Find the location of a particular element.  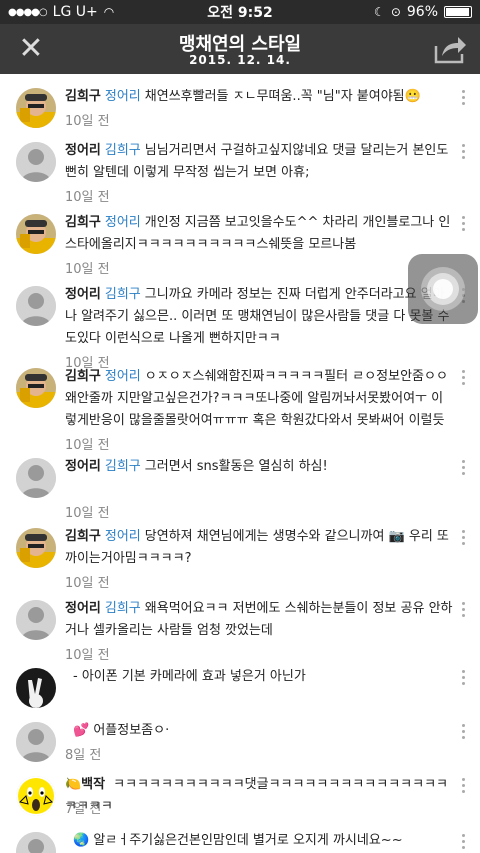

comment-author: 🍋백작 is located at coordinates (85, 784).